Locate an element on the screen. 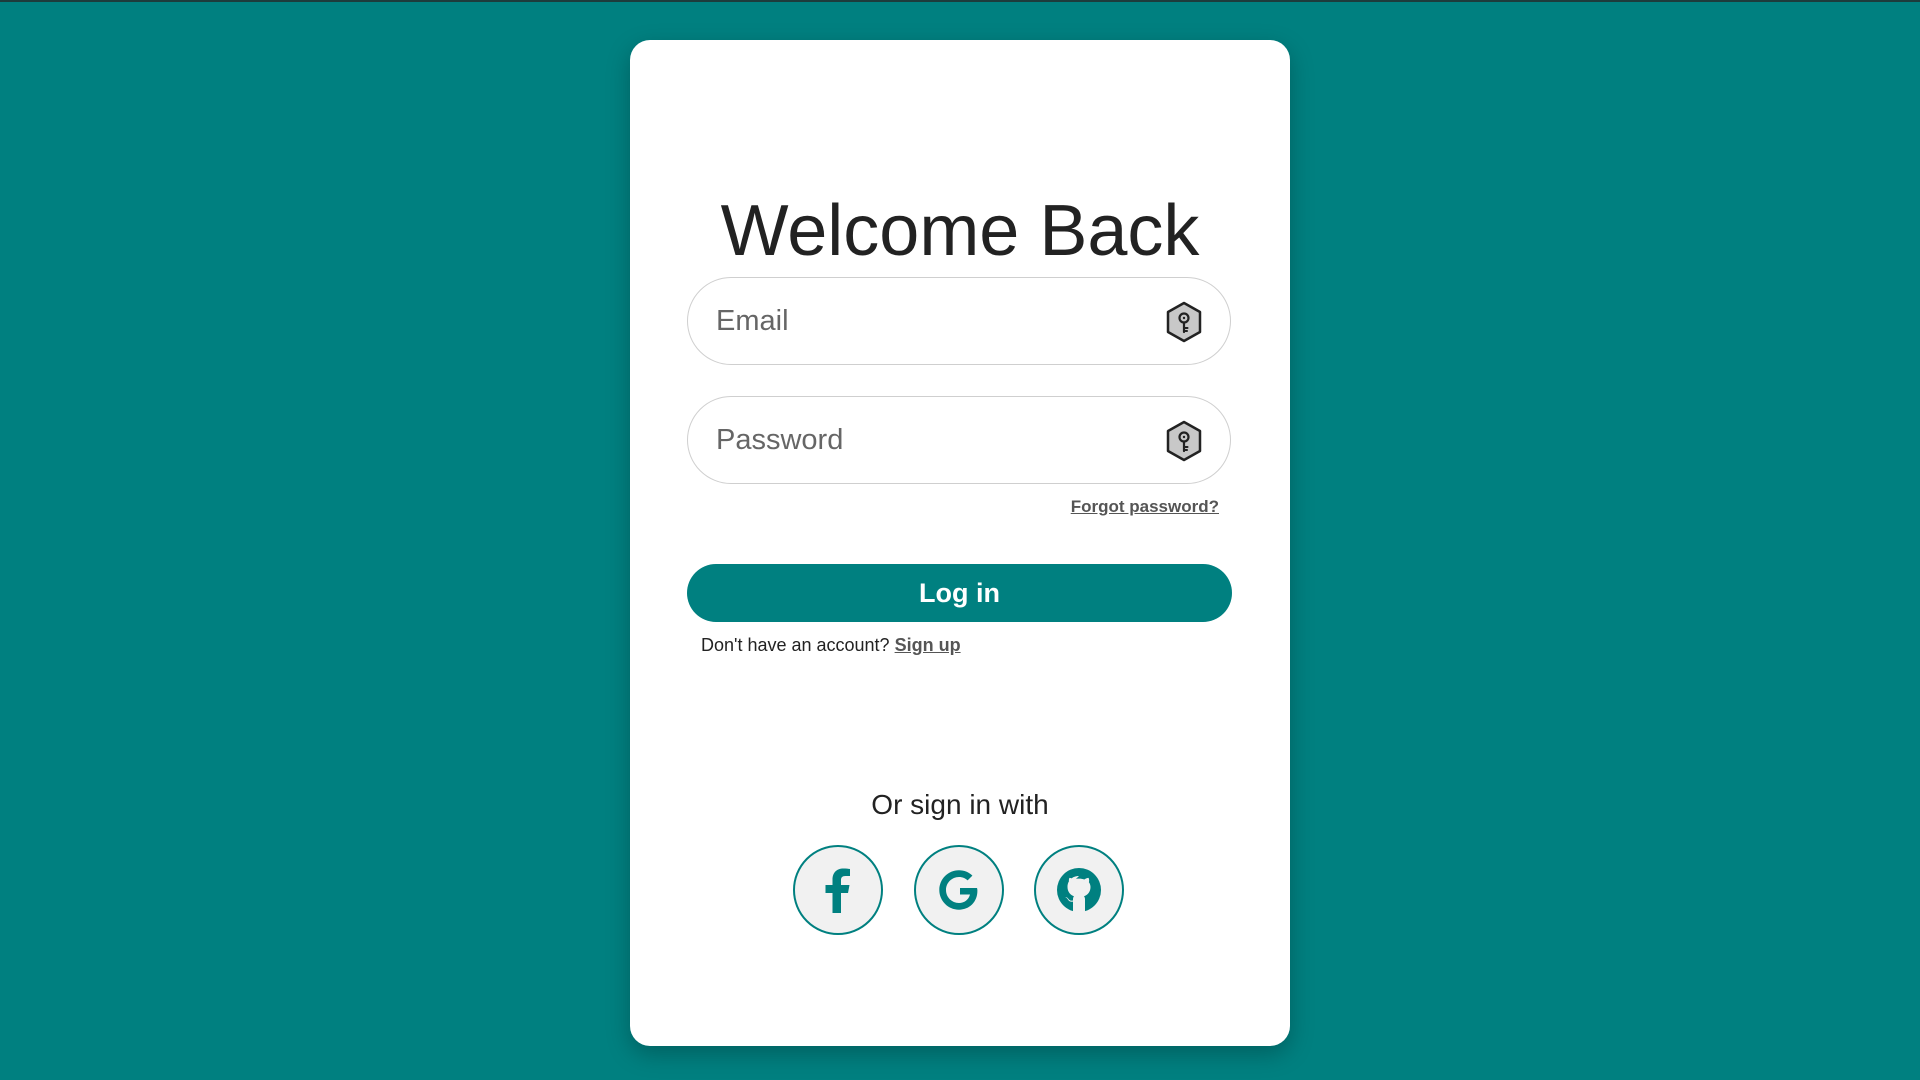 This screenshot has width=1920, height=1080. facebook-signin-button is located at coordinates (838, 890).